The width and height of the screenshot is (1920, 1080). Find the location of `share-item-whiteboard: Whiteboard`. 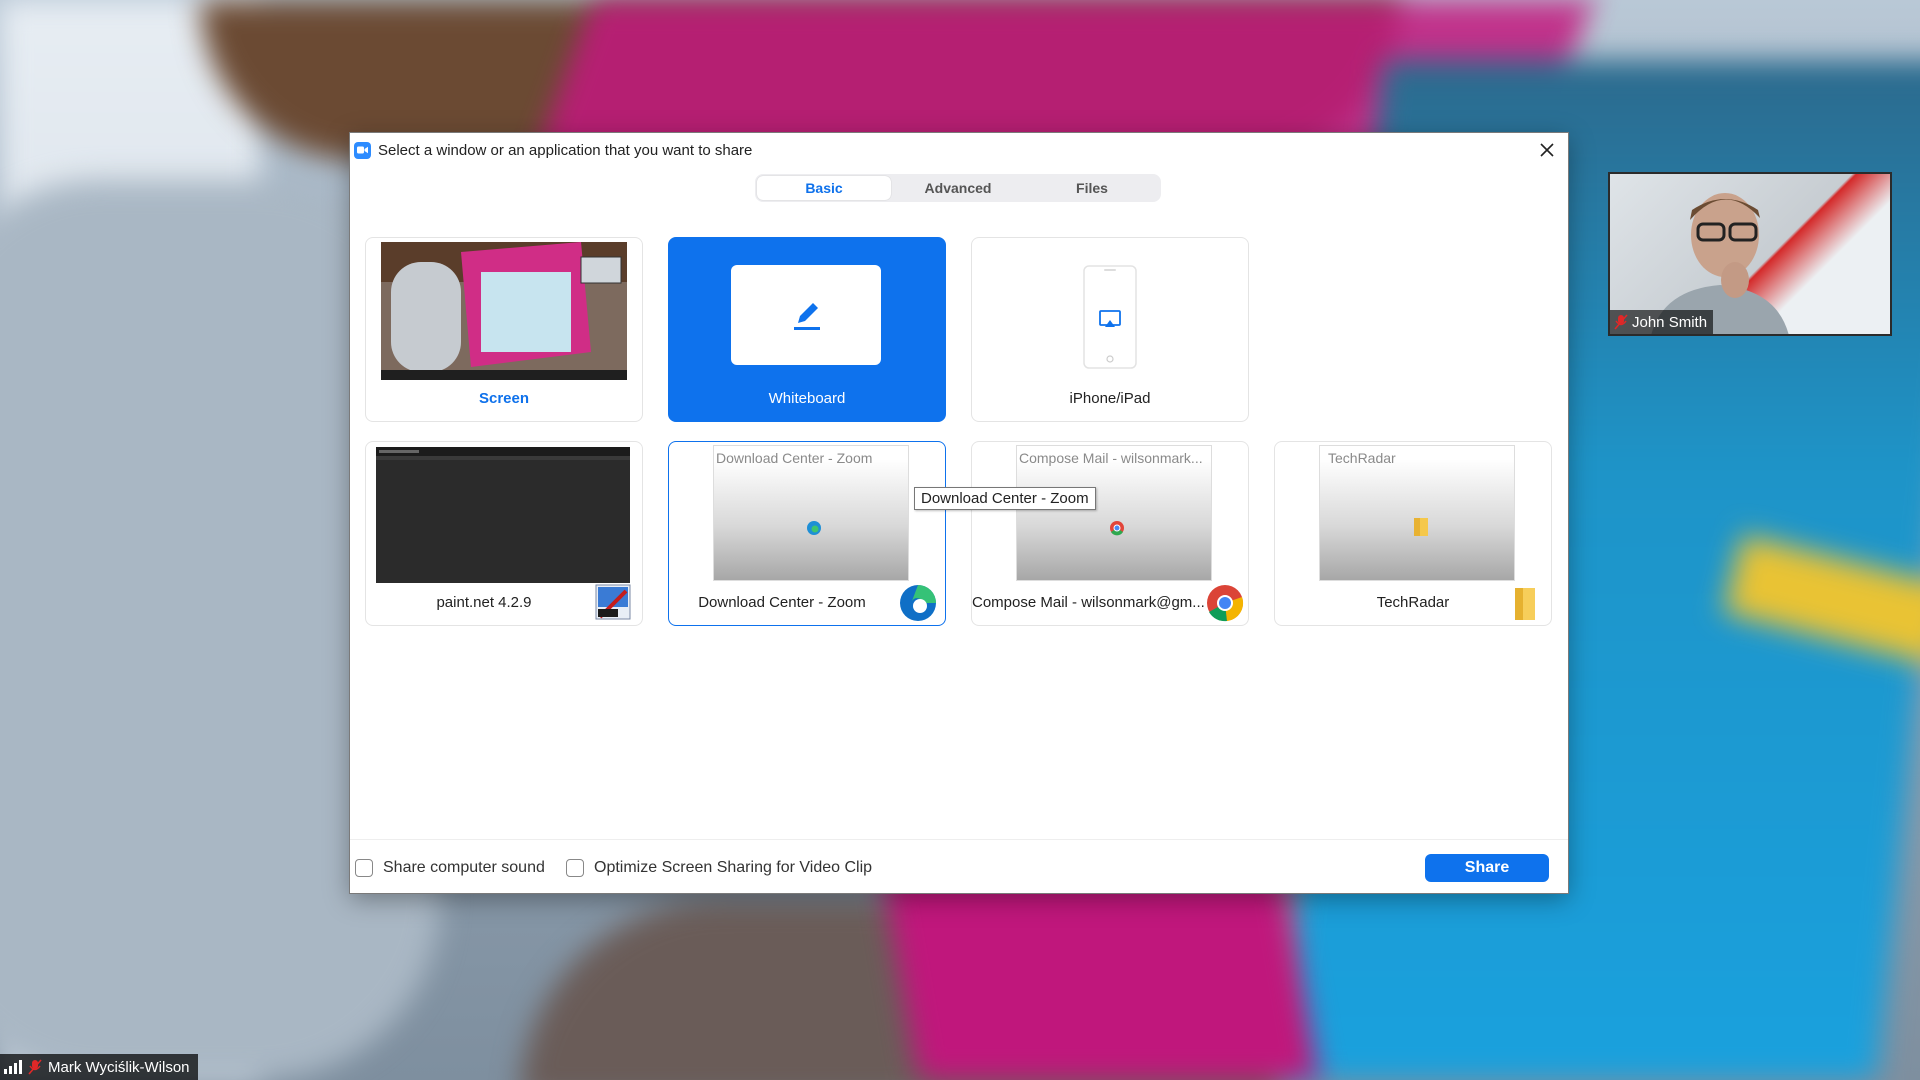

share-item-whiteboard: Whiteboard is located at coordinates (807, 329).